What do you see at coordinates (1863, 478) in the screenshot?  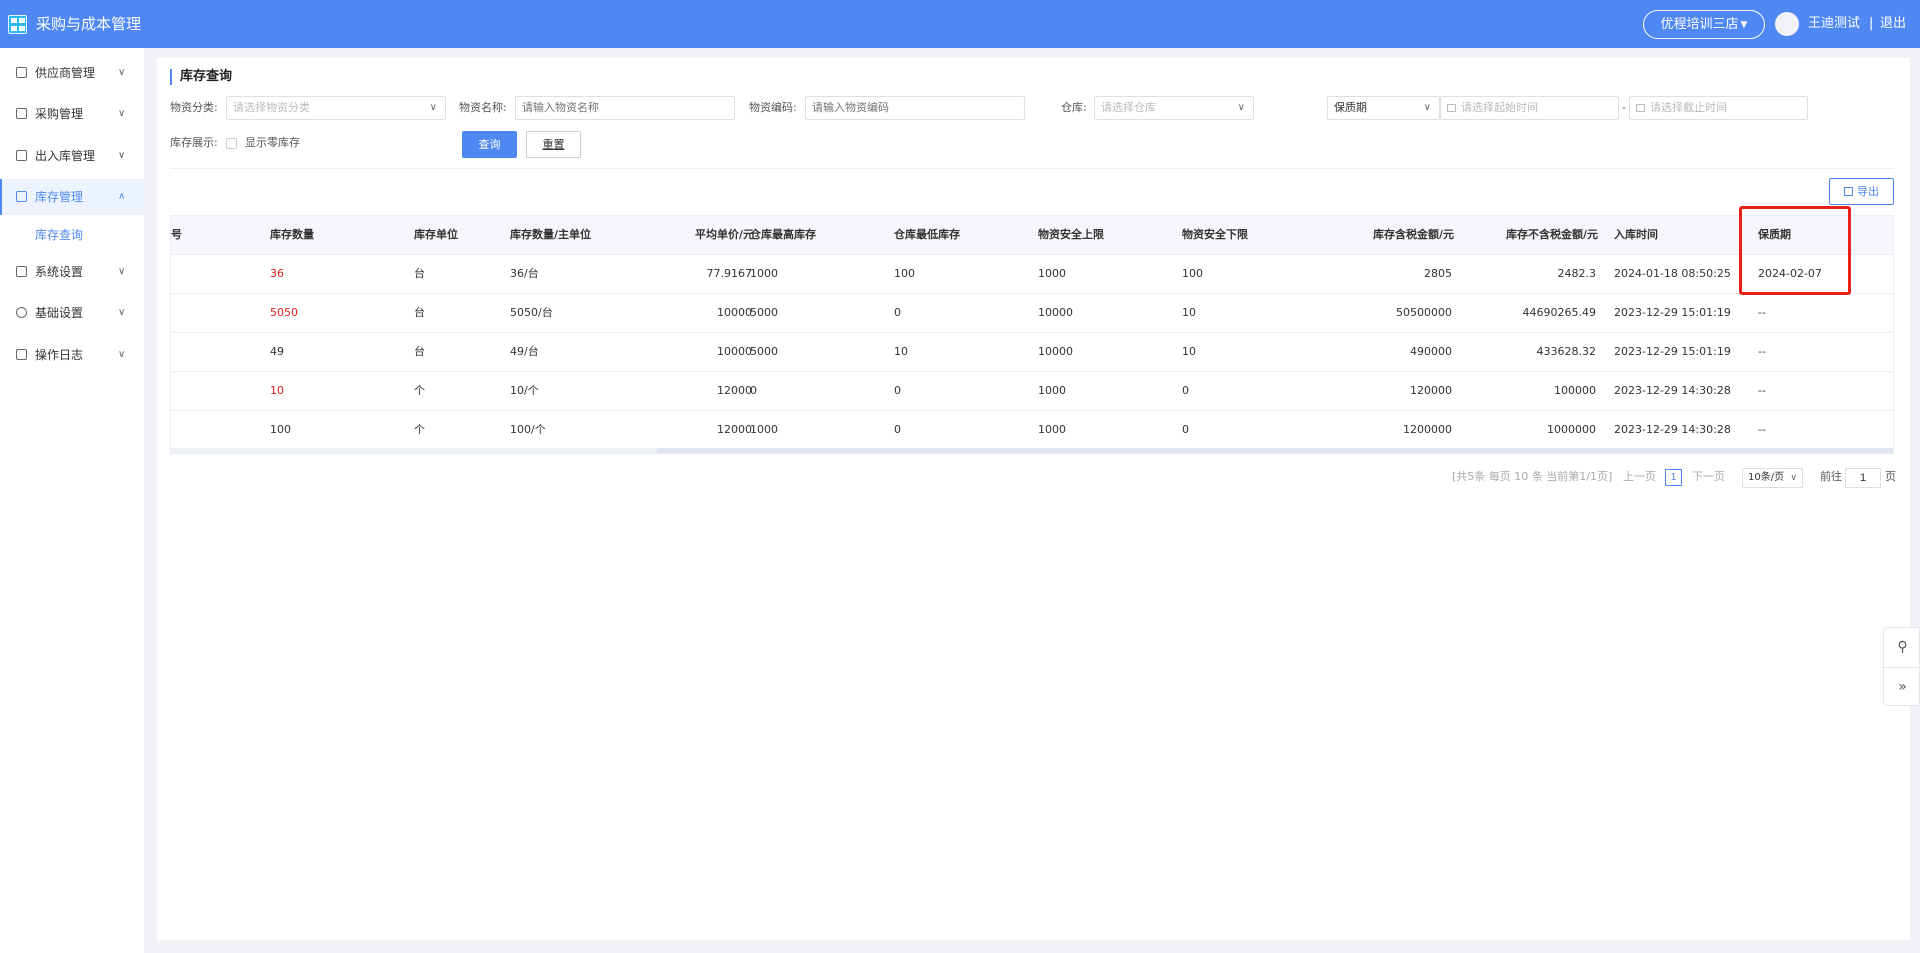 I see `goto-page-input` at bounding box center [1863, 478].